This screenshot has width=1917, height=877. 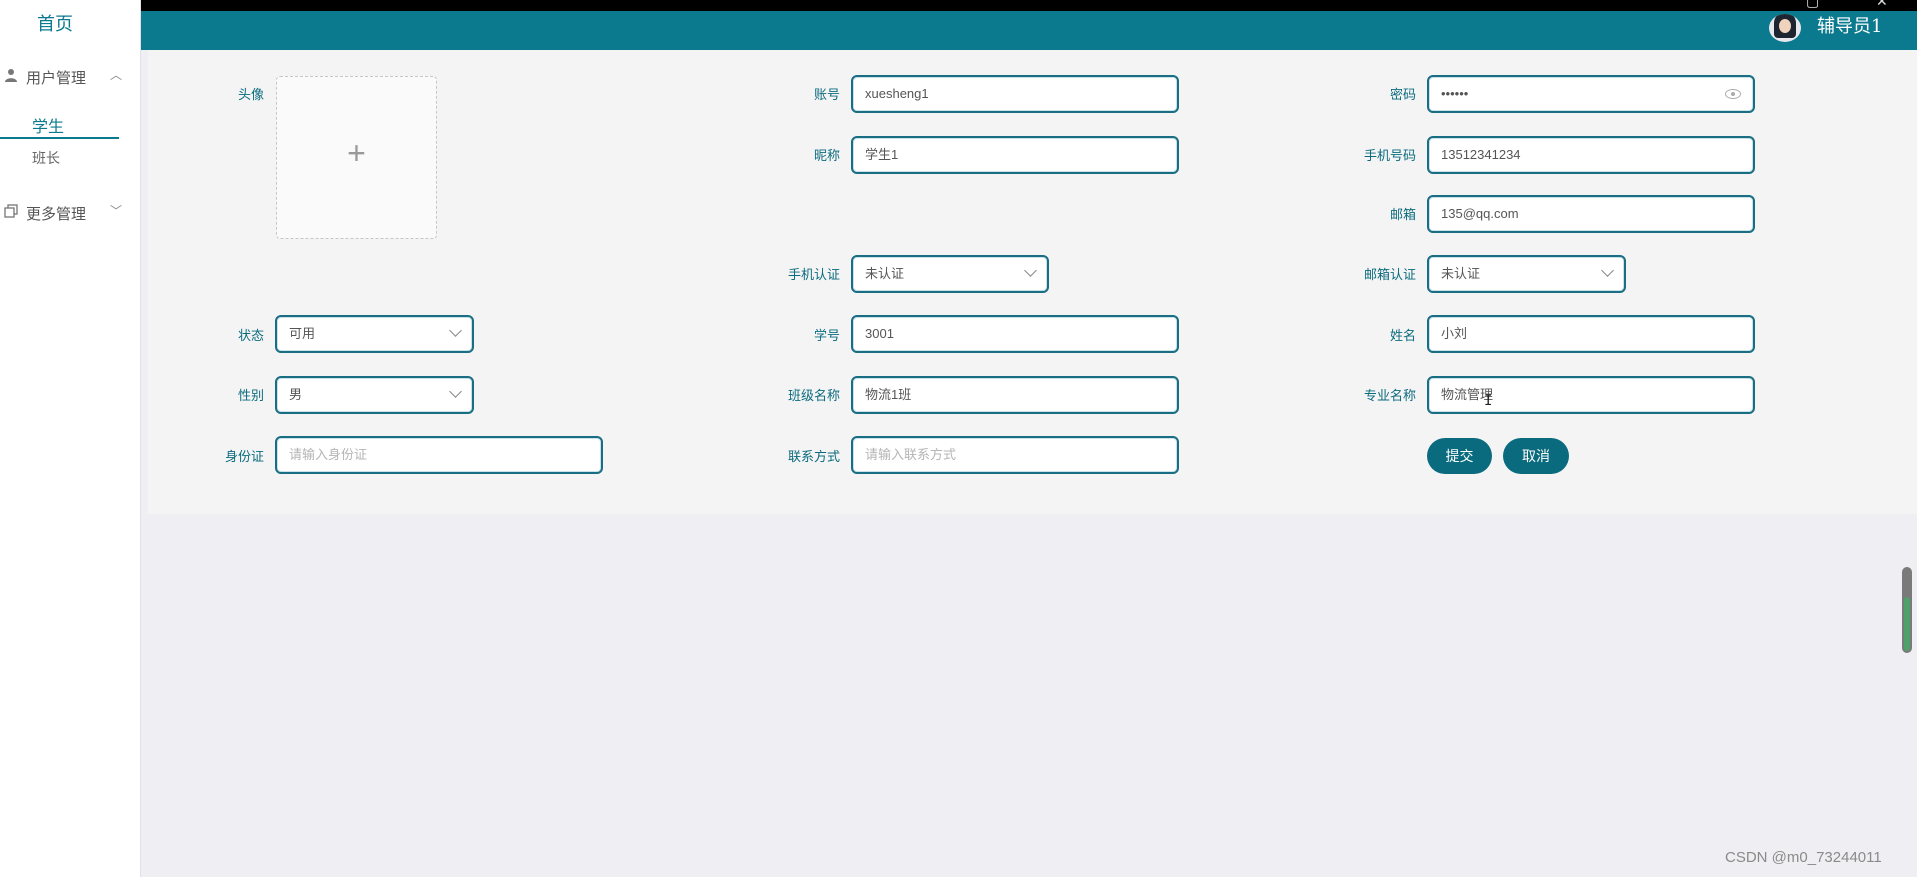 I want to click on avatar-face, so click(x=1785, y=26).